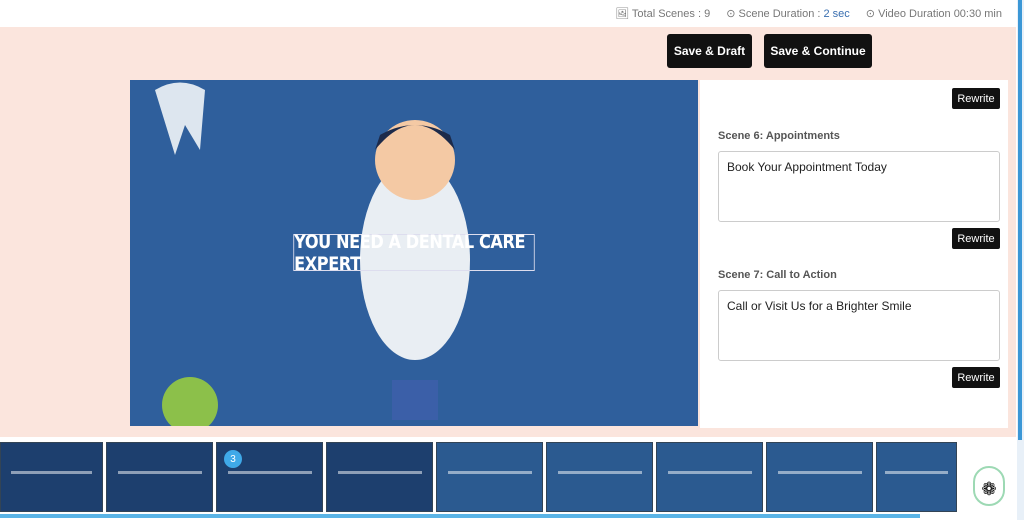  Describe the element at coordinates (663, 14) in the screenshot. I see `total-scenes: 🖼 Total Scenes : 9` at that location.